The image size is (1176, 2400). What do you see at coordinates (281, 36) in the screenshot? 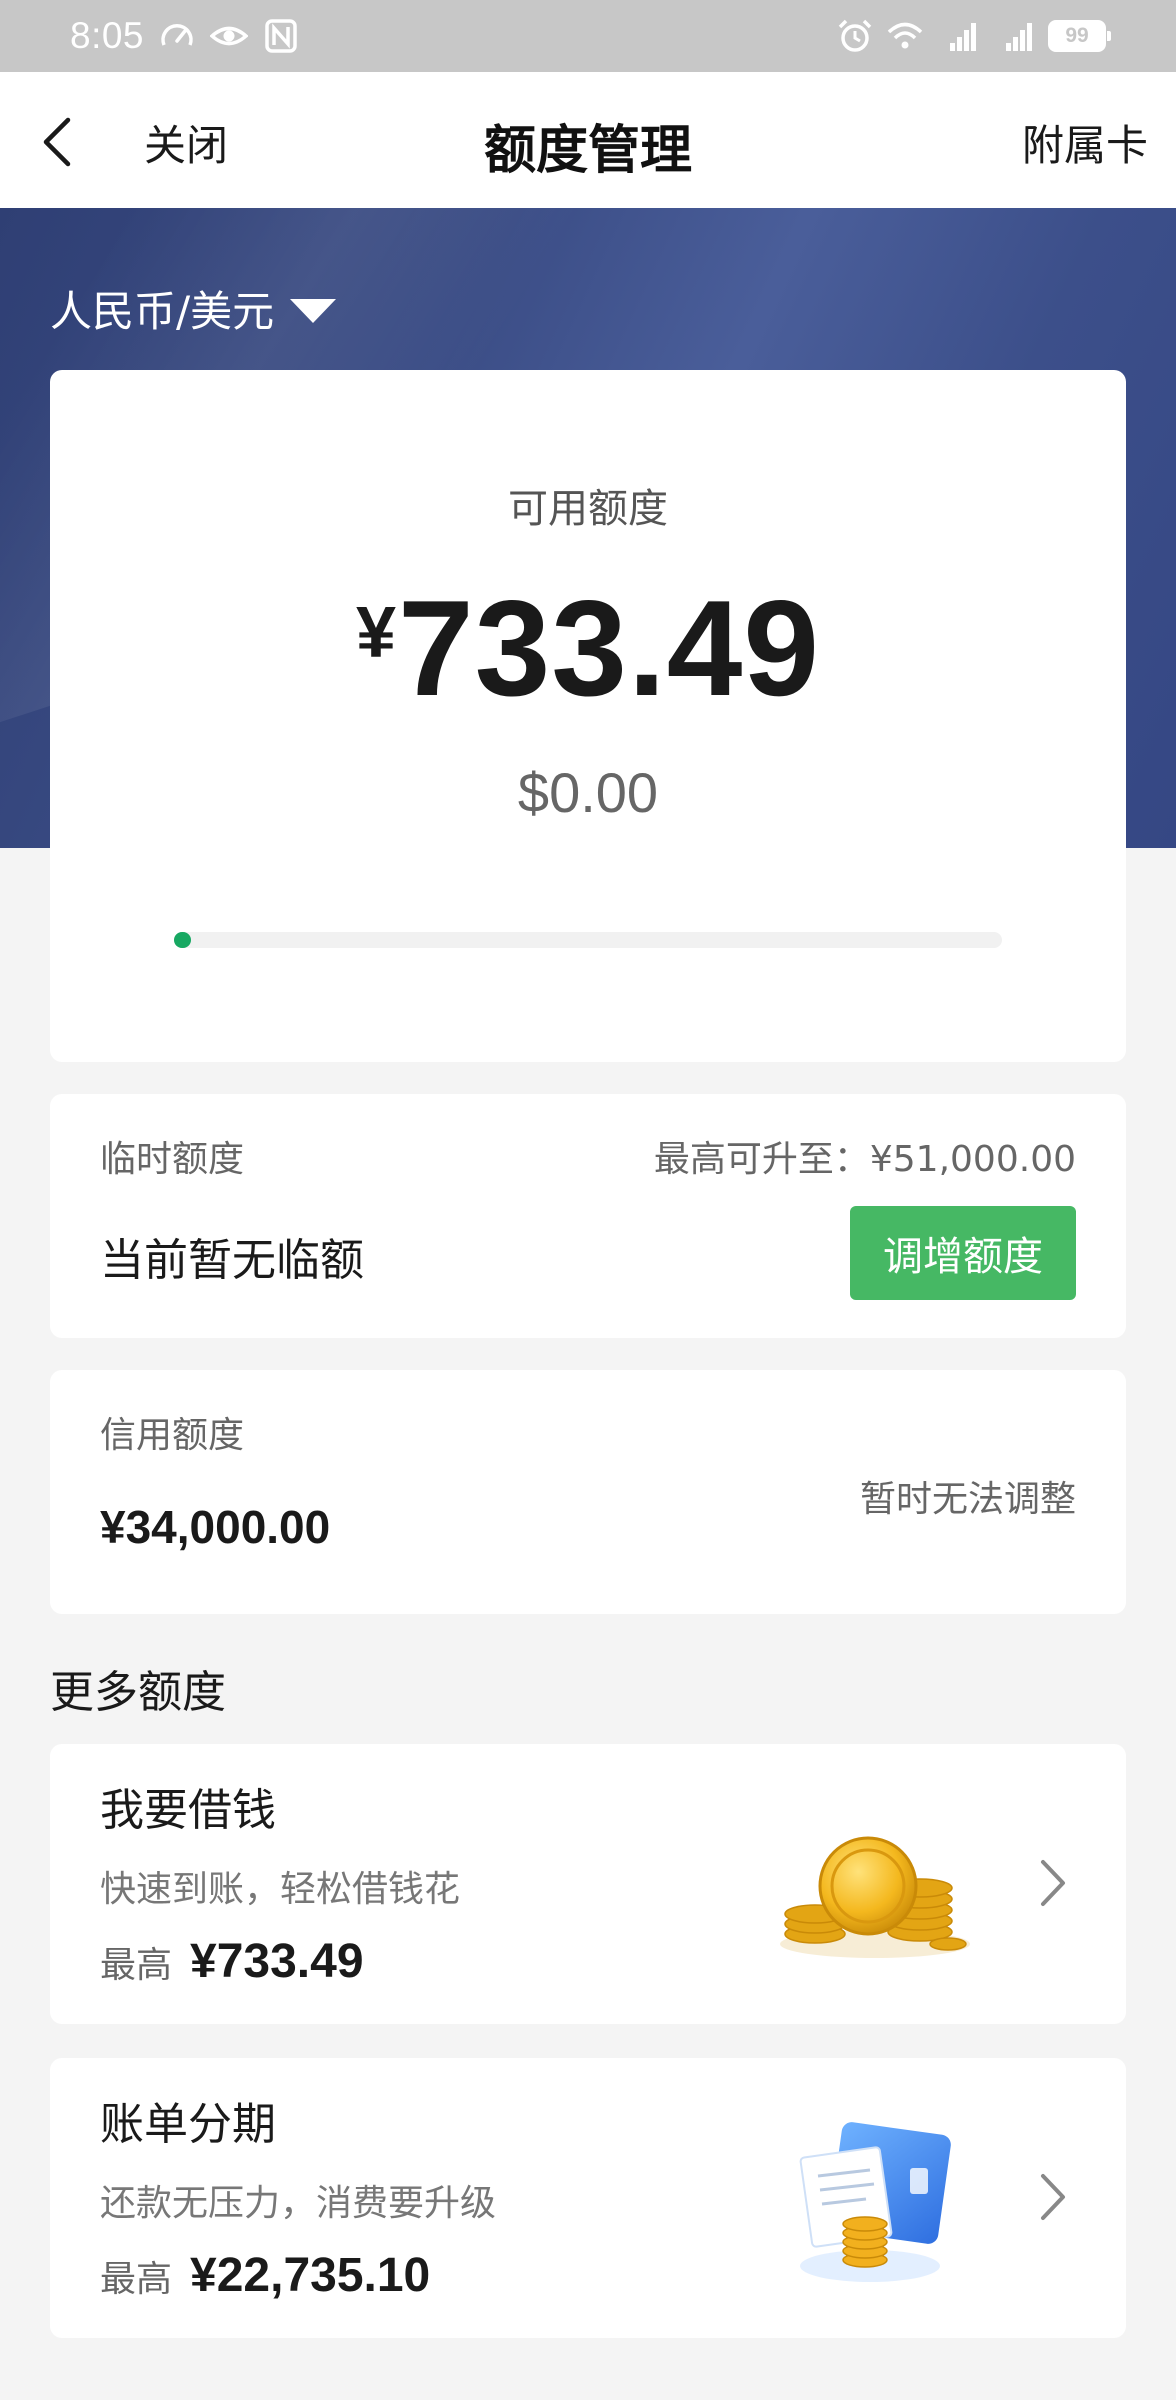
I see `nfc-icon` at bounding box center [281, 36].